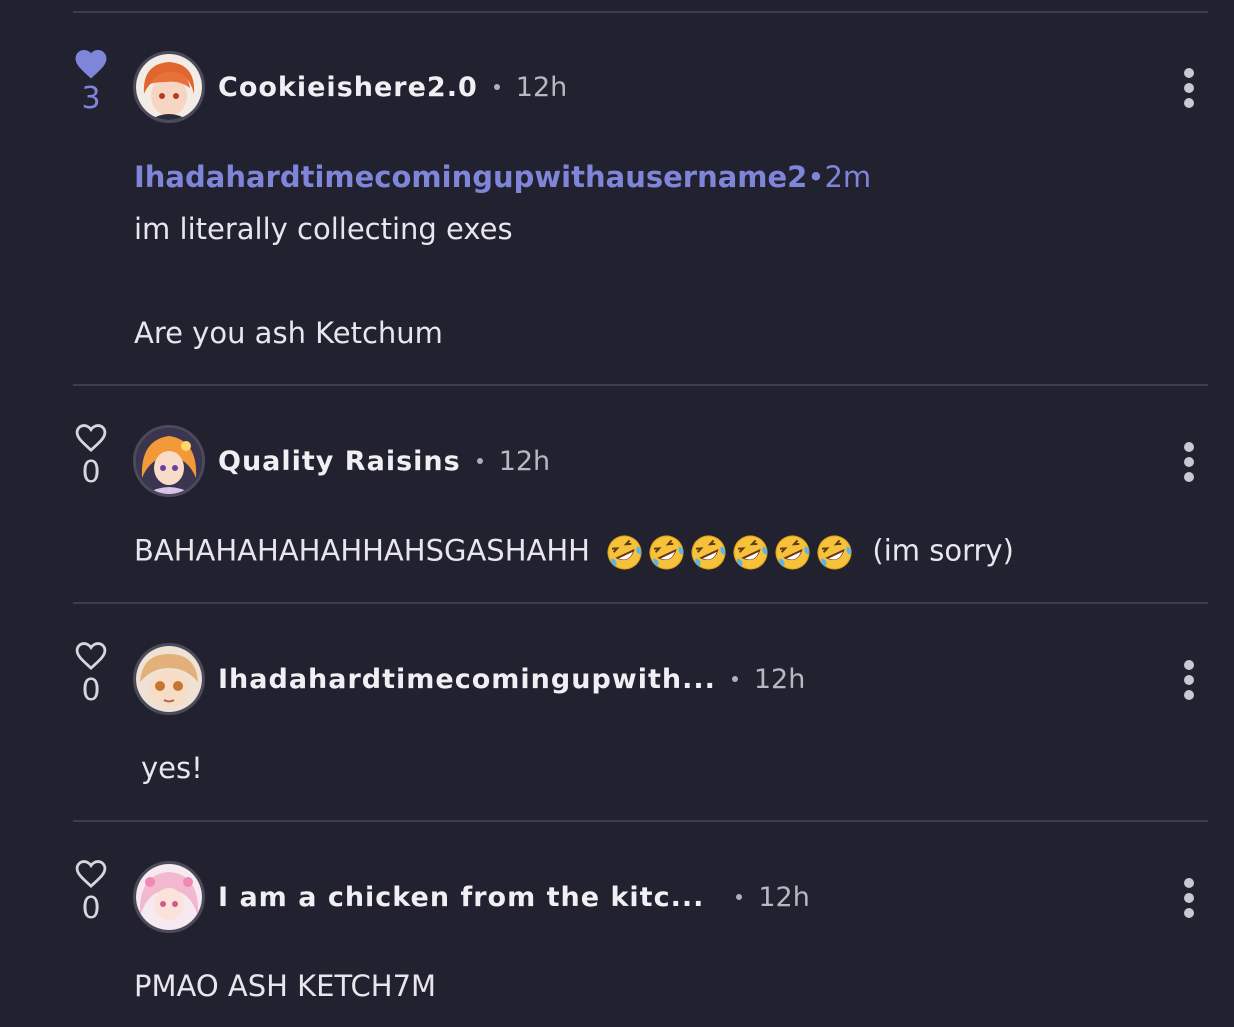 Image resolution: width=1234 pixels, height=1027 pixels. I want to click on comment-text: BAHAHAHAHAHHAHSGASHAHH (im sorry), so click(574, 552).